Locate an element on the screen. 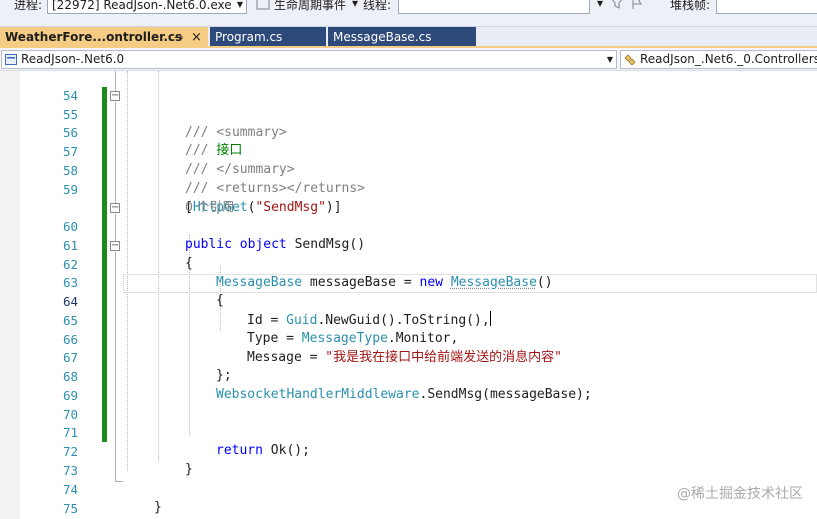 The height and width of the screenshot is (519, 817). process-dropdown: [22972] ReadJson-.Net6.0.exe ▼ is located at coordinates (147, 7).